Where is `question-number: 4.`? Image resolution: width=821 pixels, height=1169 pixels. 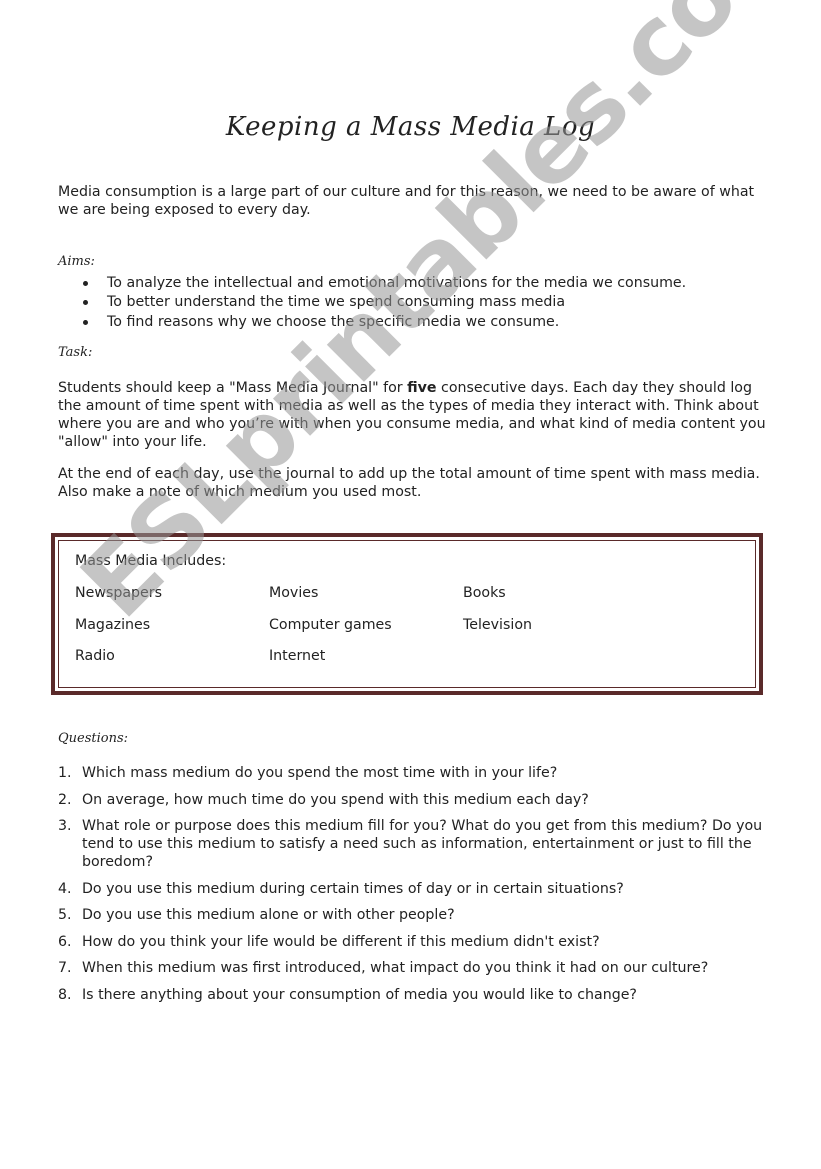
question-number: 4. is located at coordinates (65, 888).